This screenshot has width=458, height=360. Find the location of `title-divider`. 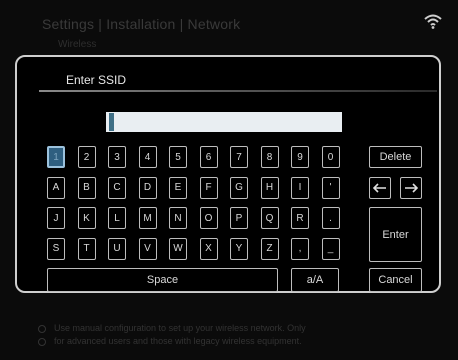

title-divider is located at coordinates (238, 91).